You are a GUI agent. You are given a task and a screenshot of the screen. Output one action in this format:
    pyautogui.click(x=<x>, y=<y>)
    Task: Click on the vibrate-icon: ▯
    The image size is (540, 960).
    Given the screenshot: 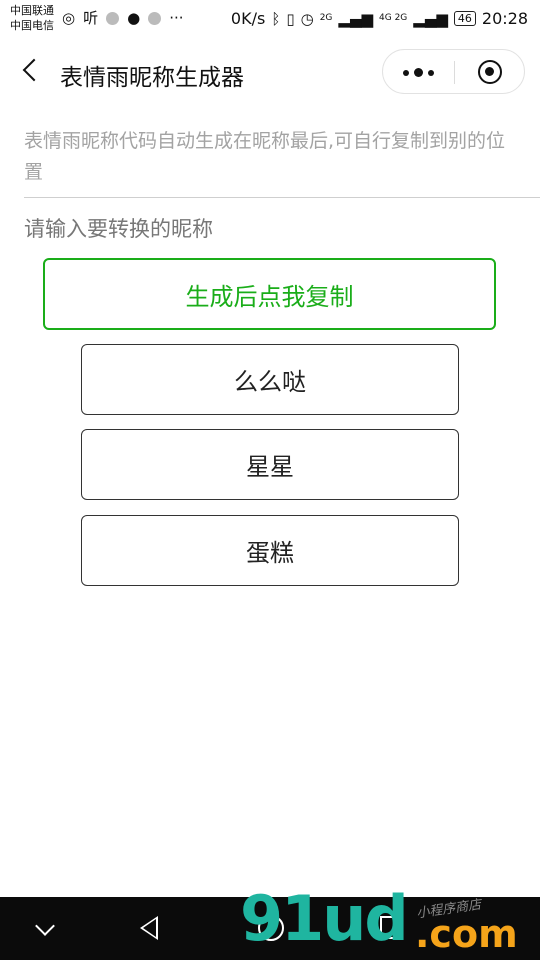 What is the action you would take?
    pyautogui.click(x=290, y=18)
    